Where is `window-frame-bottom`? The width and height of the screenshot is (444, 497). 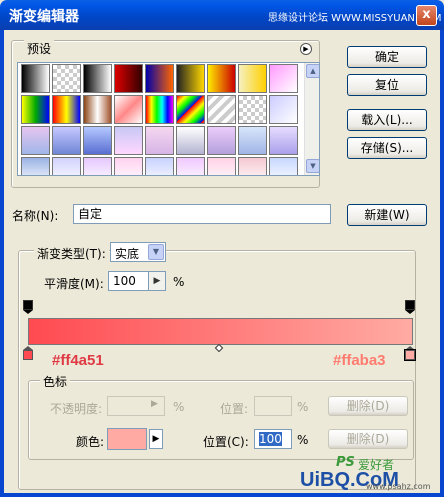 window-frame-bottom is located at coordinates (222, 495).